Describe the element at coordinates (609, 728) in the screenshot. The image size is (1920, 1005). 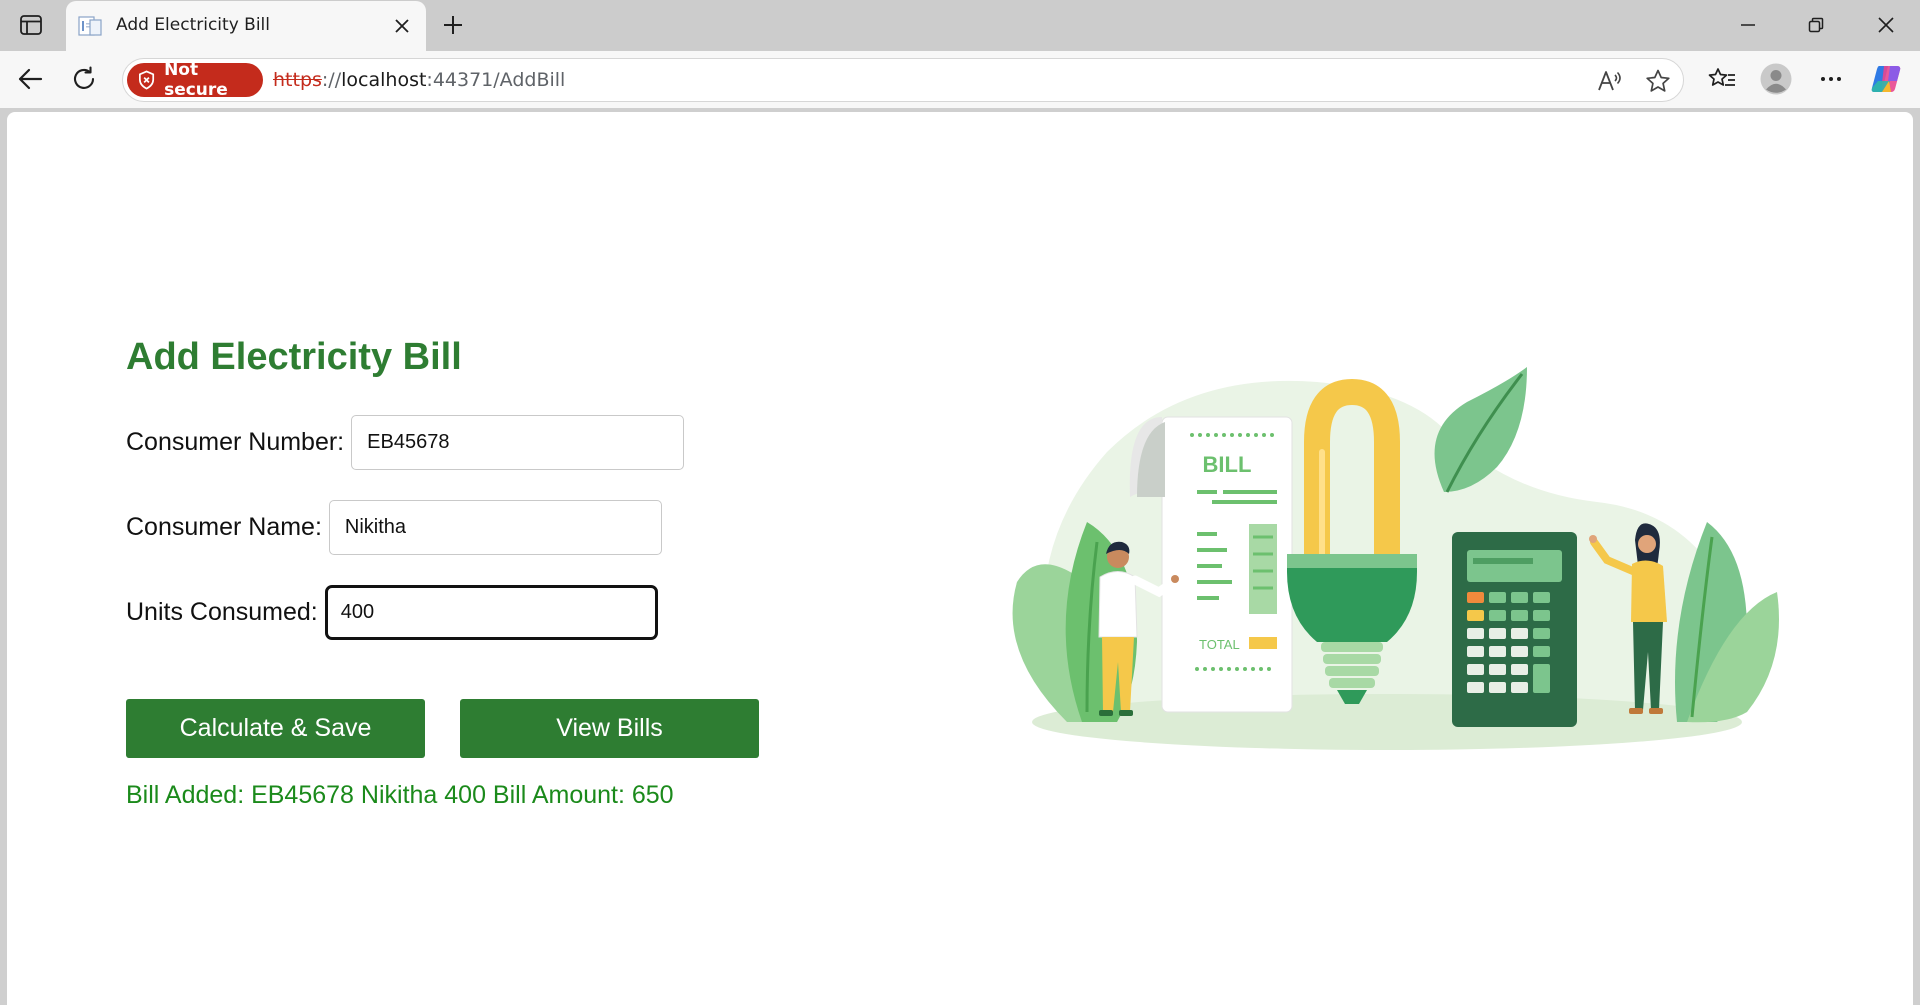
I see `view-bills-button: View Bills` at that location.